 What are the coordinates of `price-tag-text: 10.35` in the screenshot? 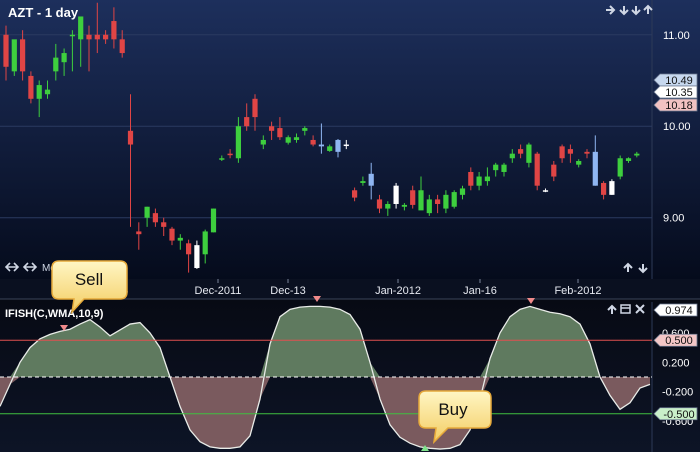 It's located at (679, 93).